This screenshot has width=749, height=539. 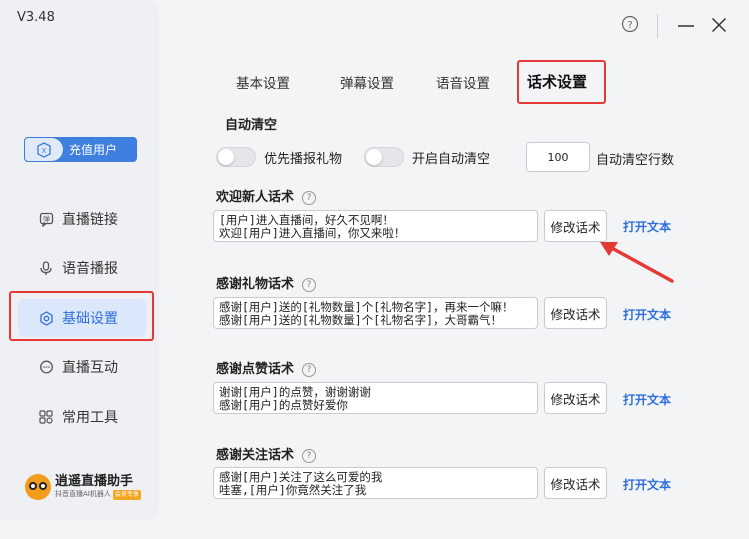 I want to click on logo-sub: 抖音直播AI机器人, so click(x=83, y=494).